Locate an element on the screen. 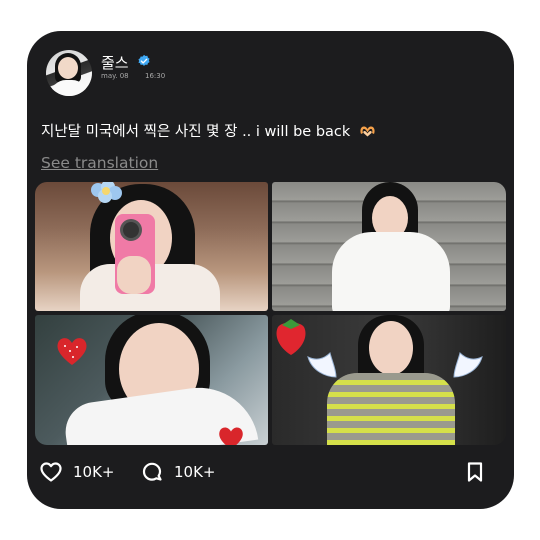 Image resolution: width=540 pixels, height=540 pixels. comment-bubble-icon is located at coordinates (152, 472).